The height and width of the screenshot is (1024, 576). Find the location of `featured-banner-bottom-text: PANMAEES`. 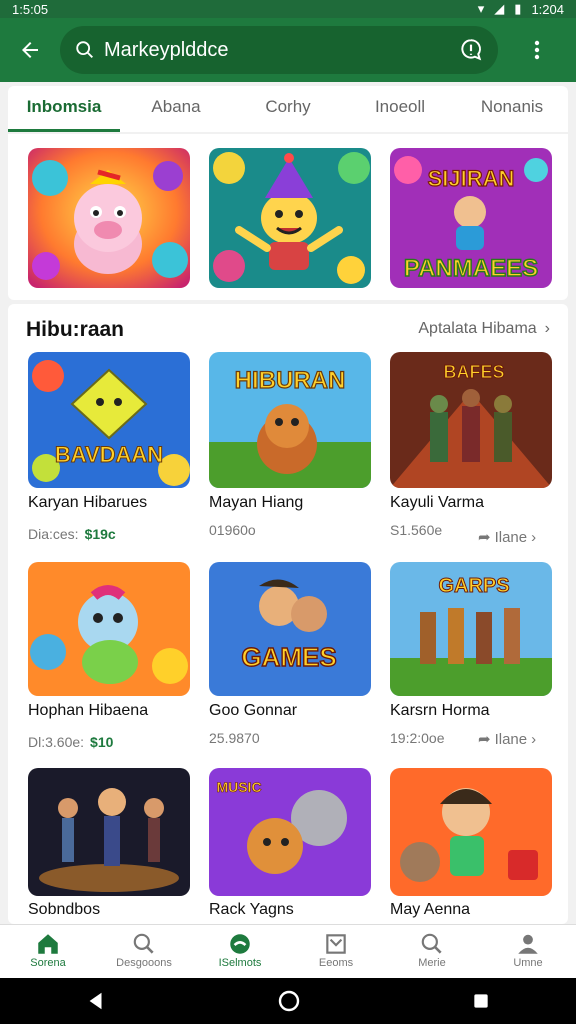

featured-banner-bottom-text: PANMAEES is located at coordinates (471, 268).